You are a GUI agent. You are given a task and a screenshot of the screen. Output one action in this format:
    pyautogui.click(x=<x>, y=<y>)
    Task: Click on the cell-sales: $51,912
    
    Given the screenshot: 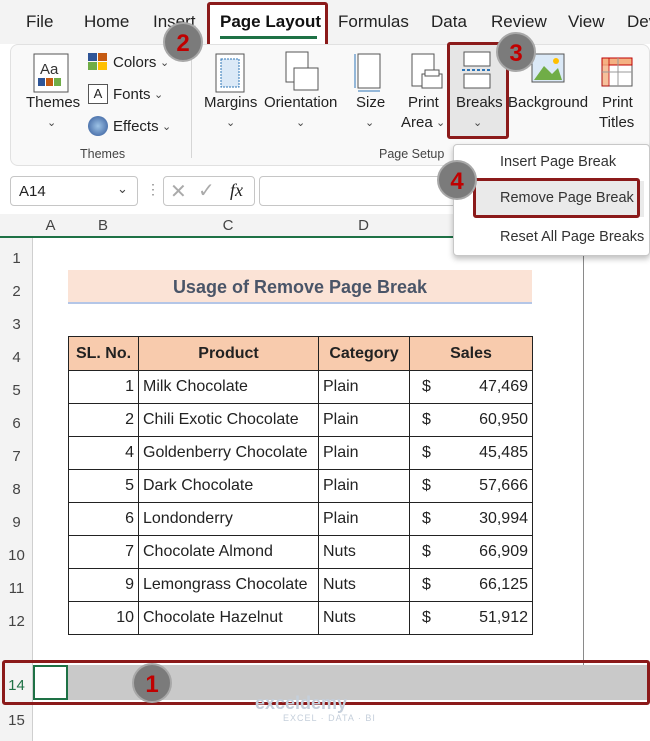 What is the action you would take?
    pyautogui.click(x=471, y=618)
    